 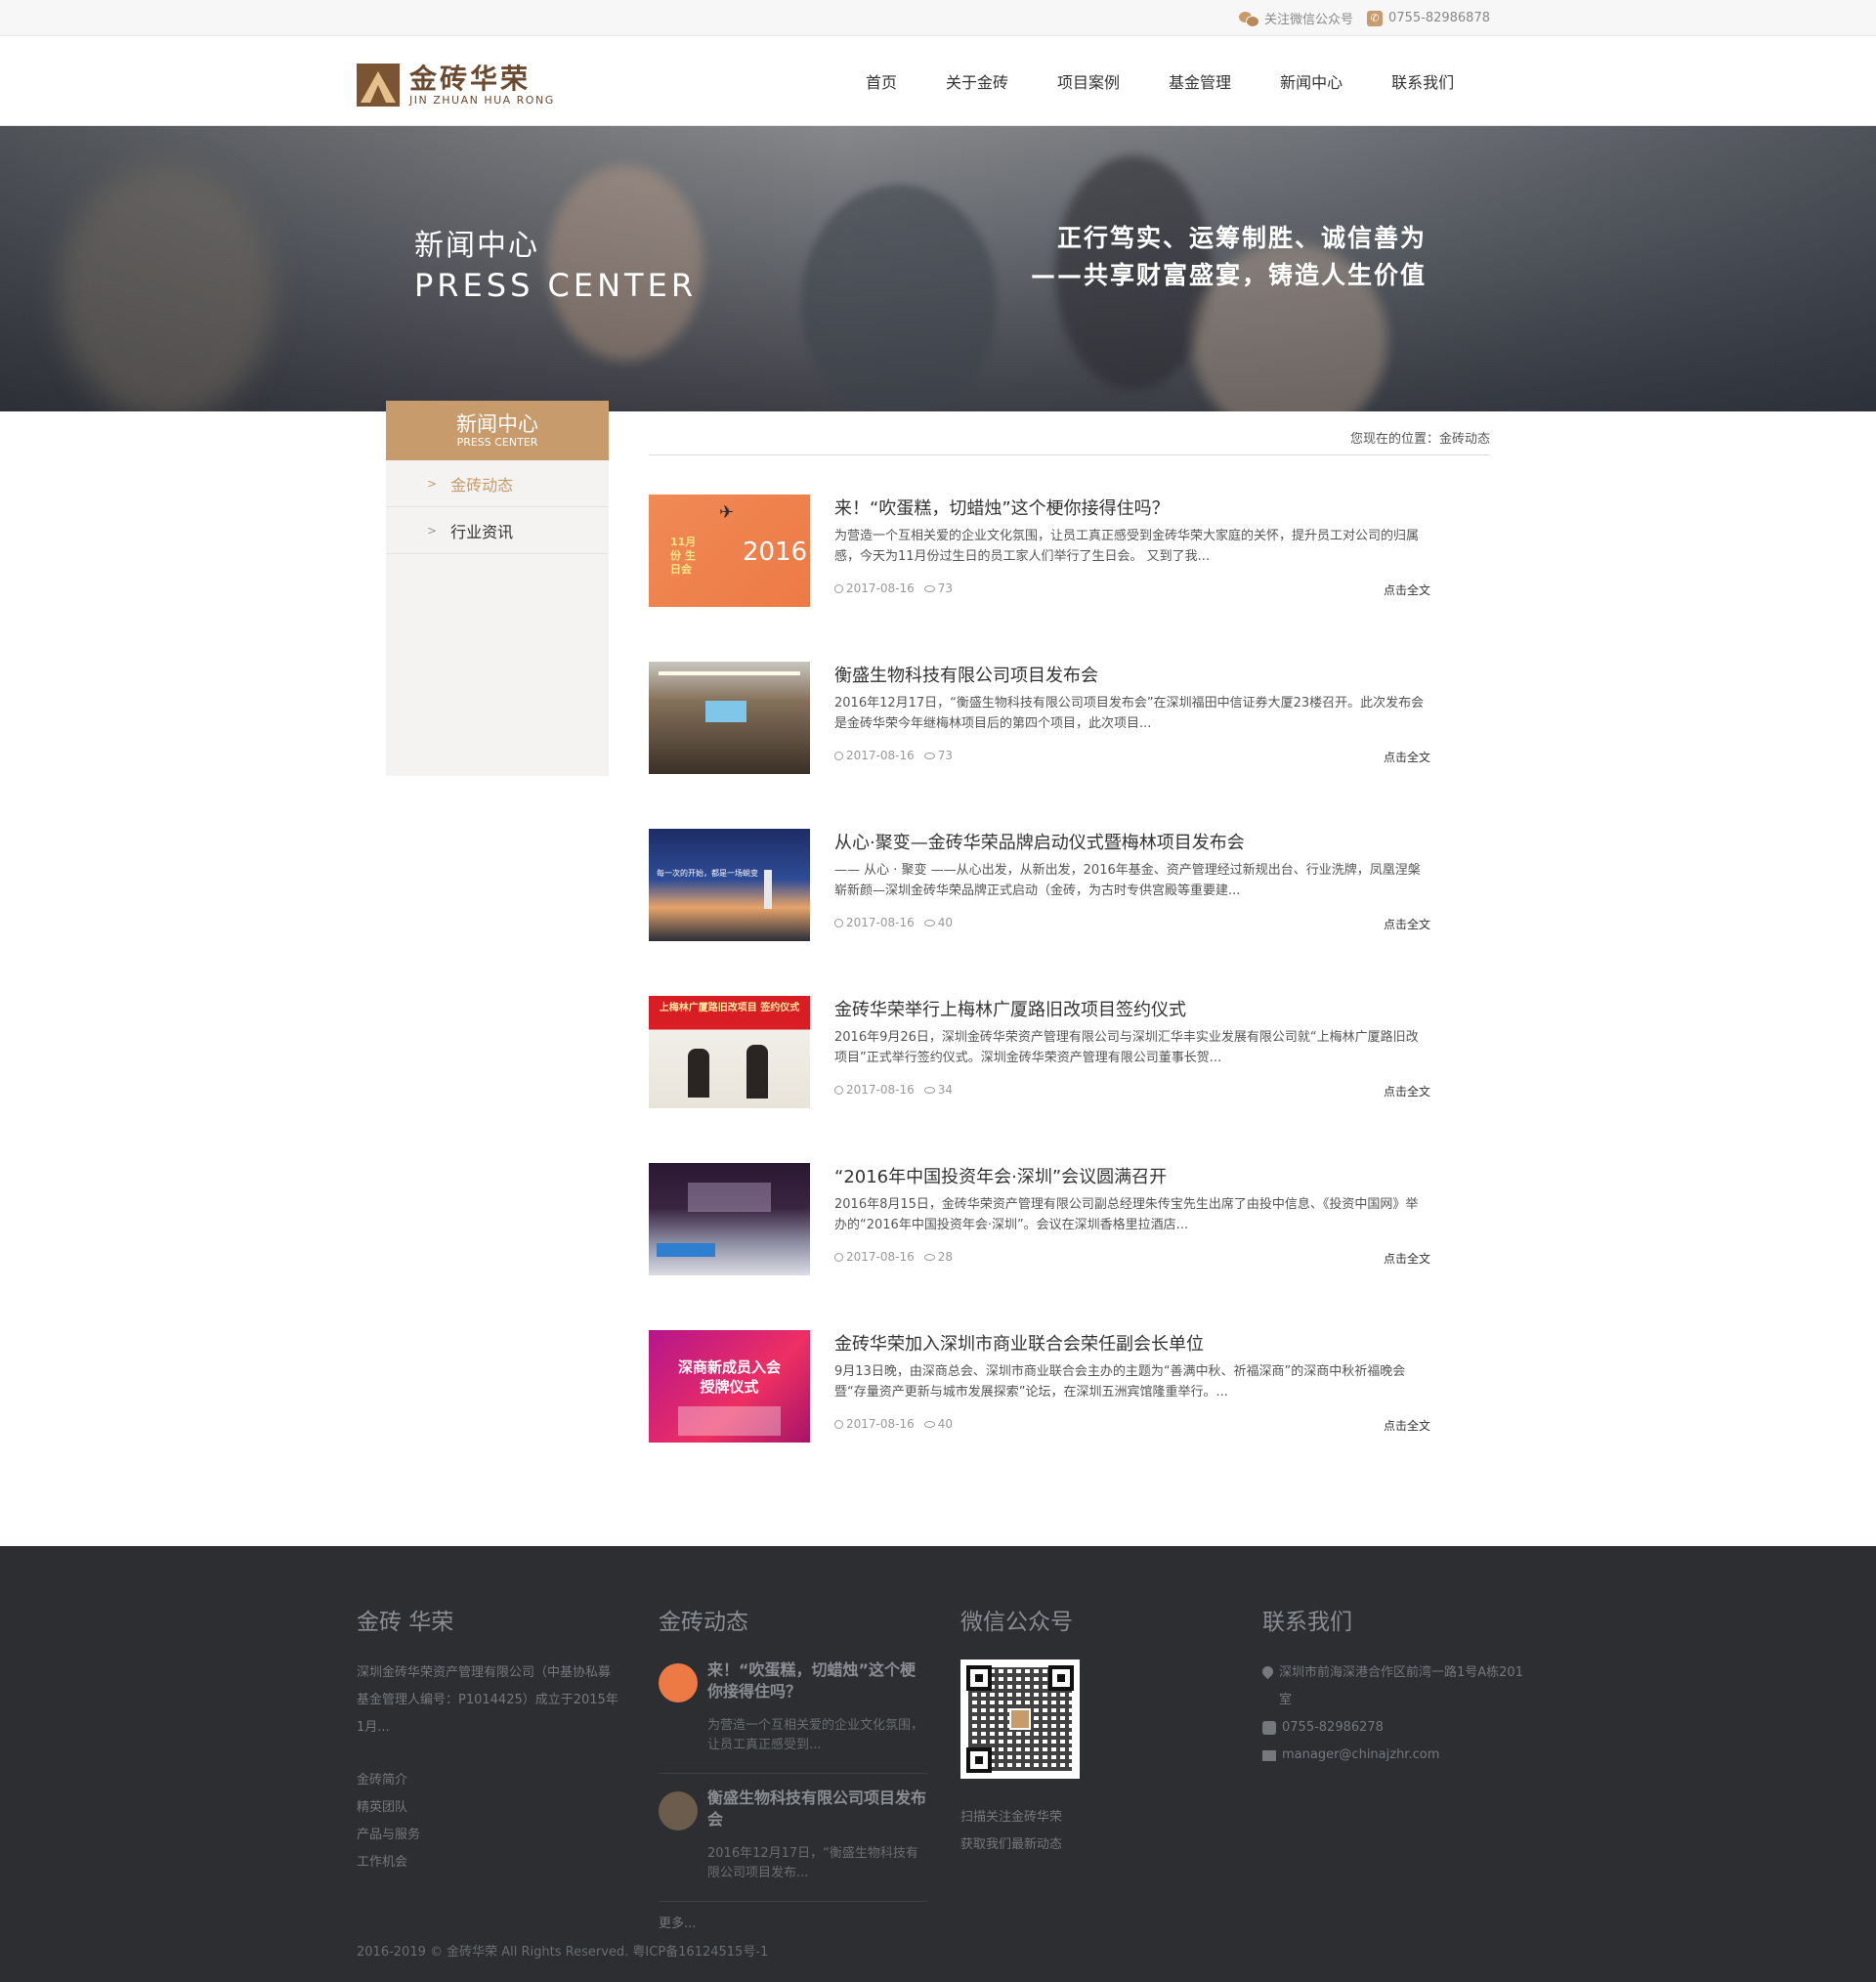 I want to click on logo-en: JIN ZHUAN HUA RONG, so click(x=482, y=100).